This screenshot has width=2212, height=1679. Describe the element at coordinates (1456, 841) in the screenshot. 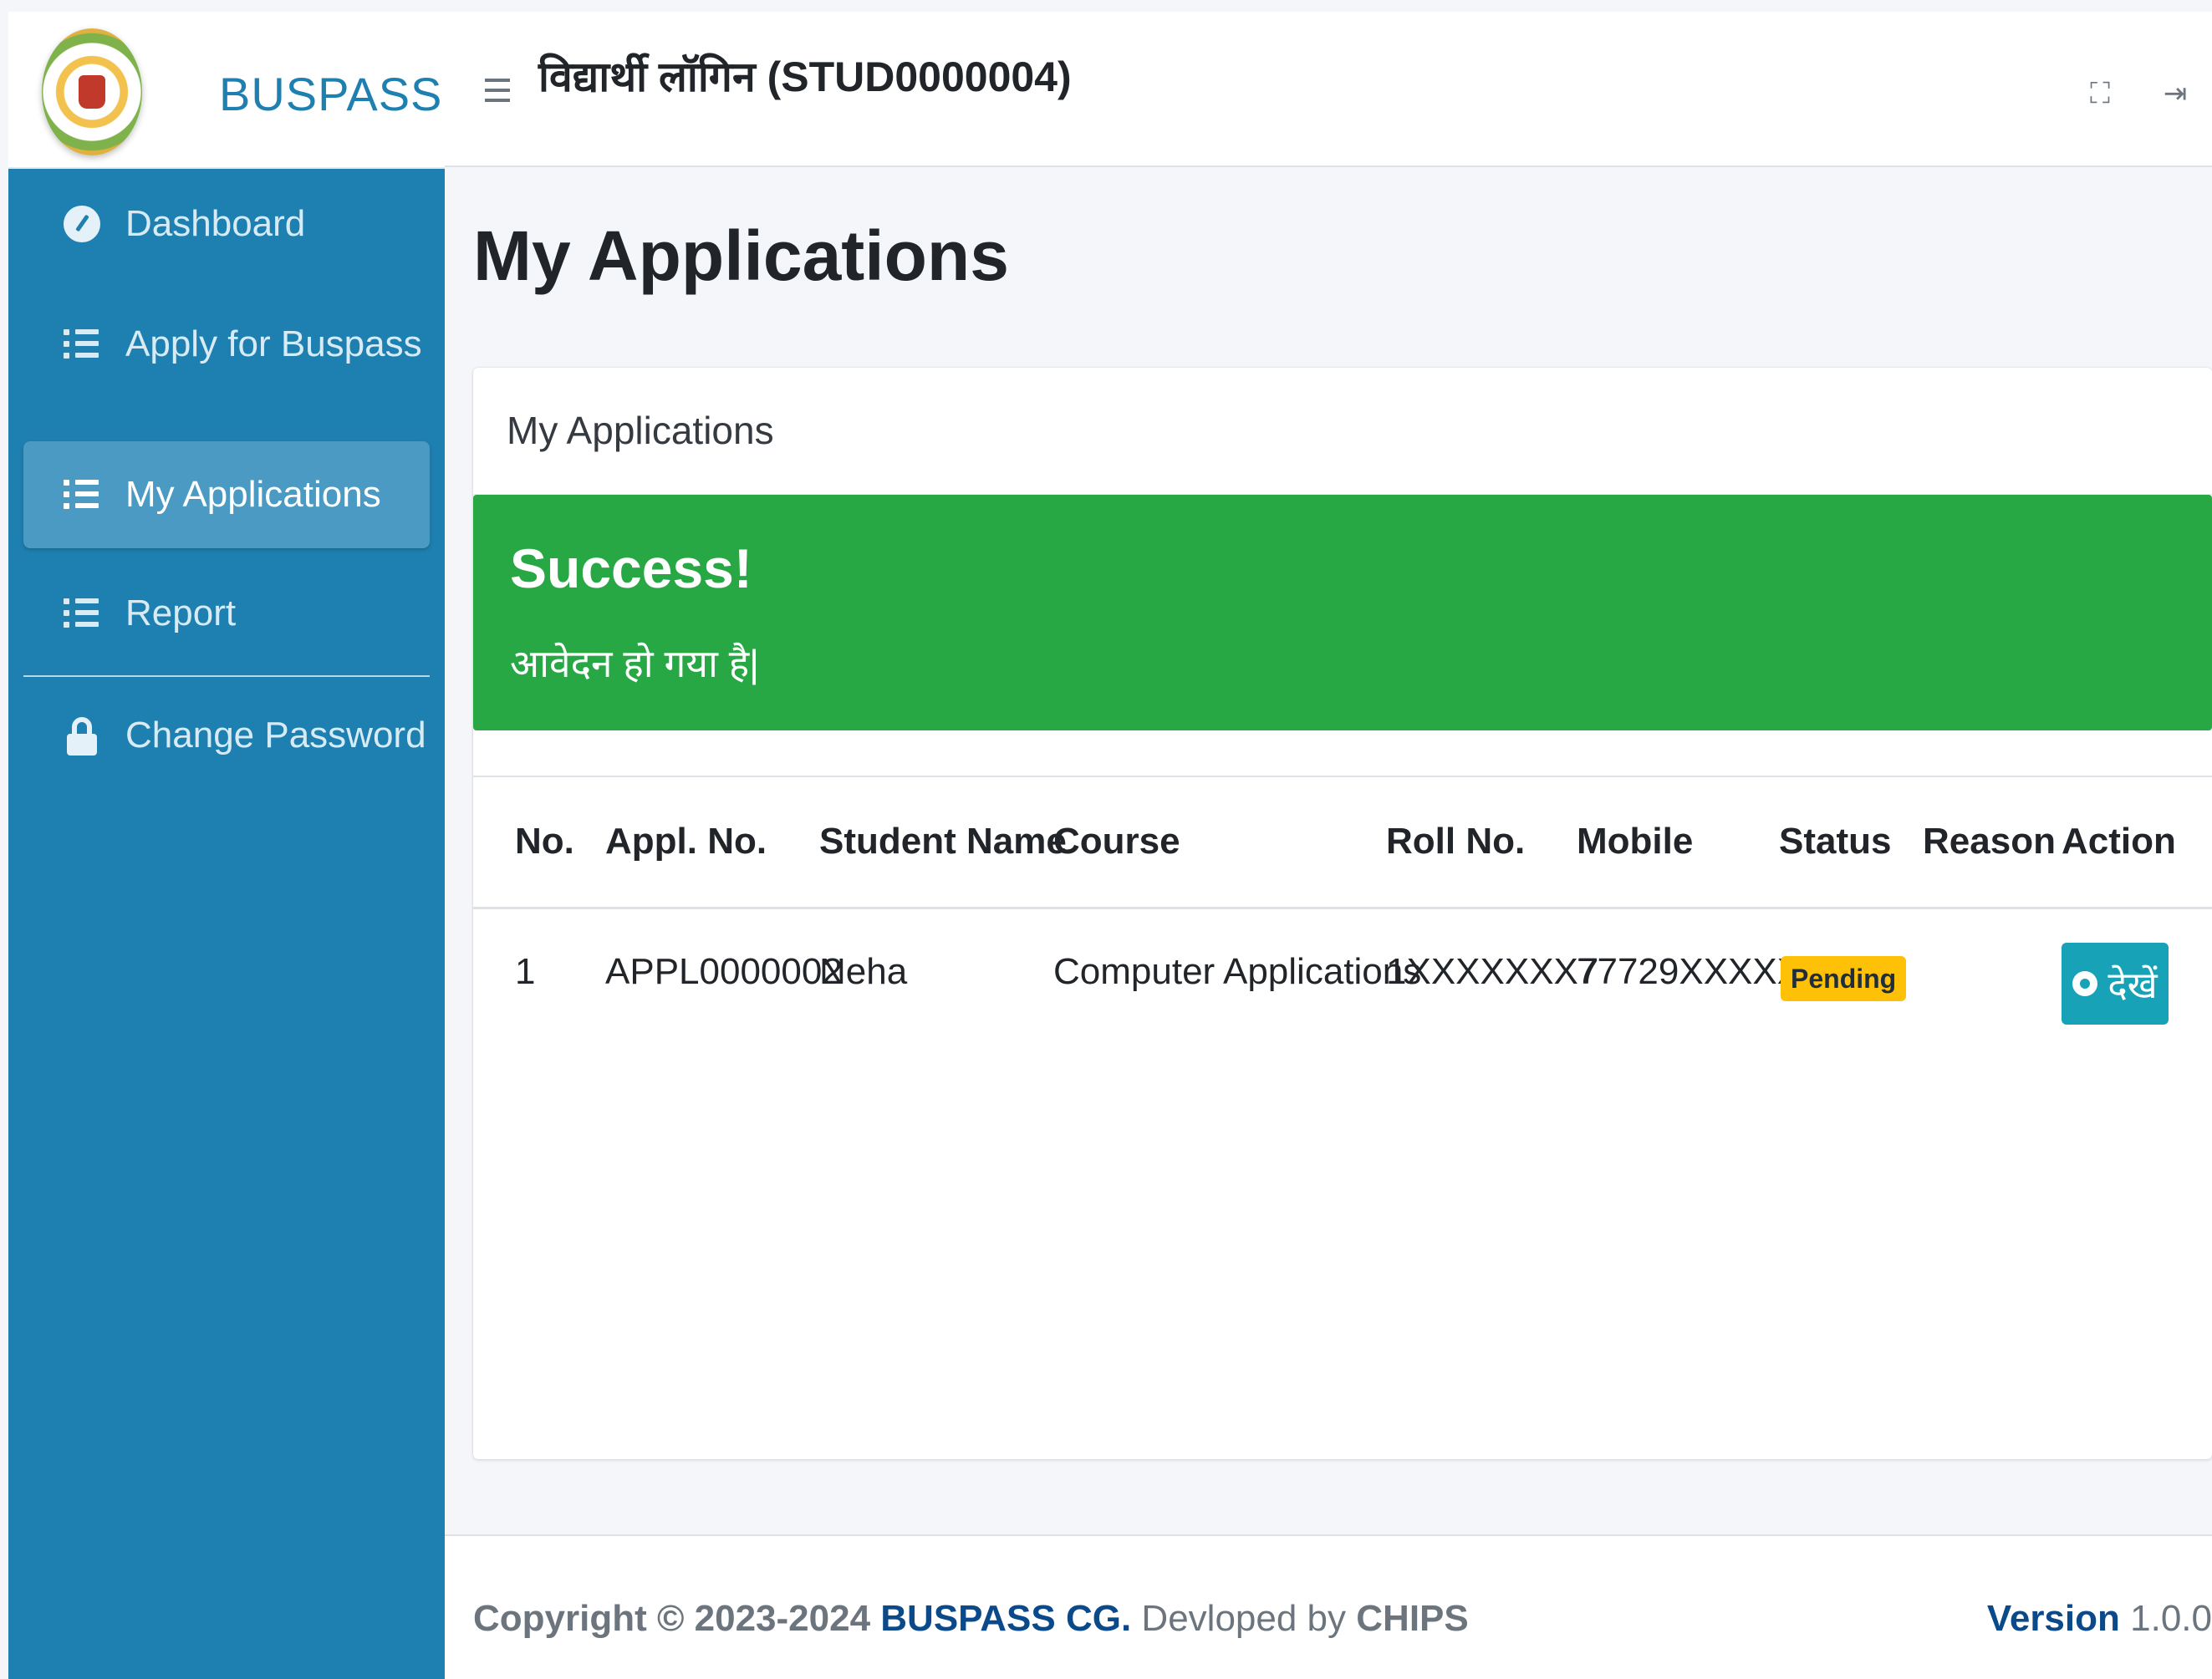

I see `column-header-roll-no: Roll No.` at that location.